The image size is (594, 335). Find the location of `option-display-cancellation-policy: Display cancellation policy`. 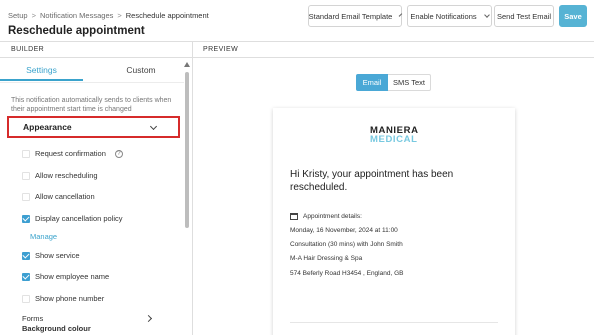

option-display-cancellation-policy: Display cancellation policy is located at coordinates (72, 218).